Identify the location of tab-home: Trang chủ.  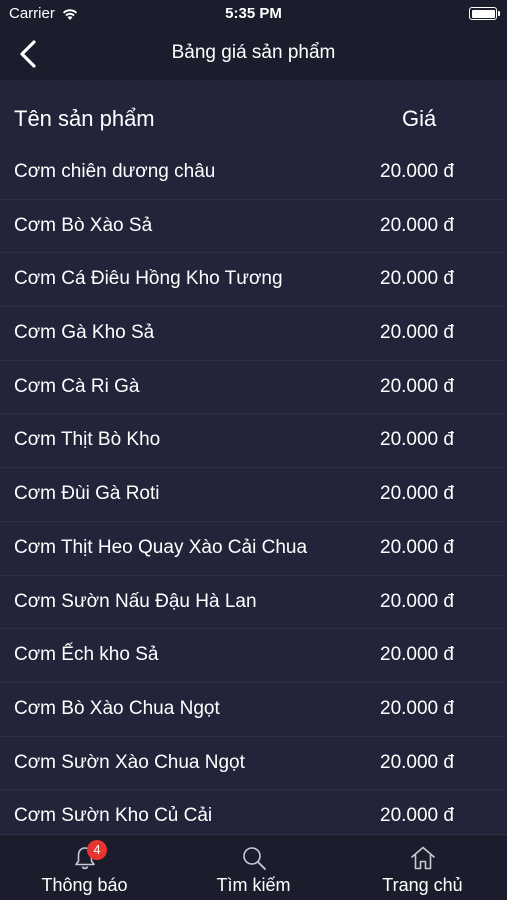
(422, 867).